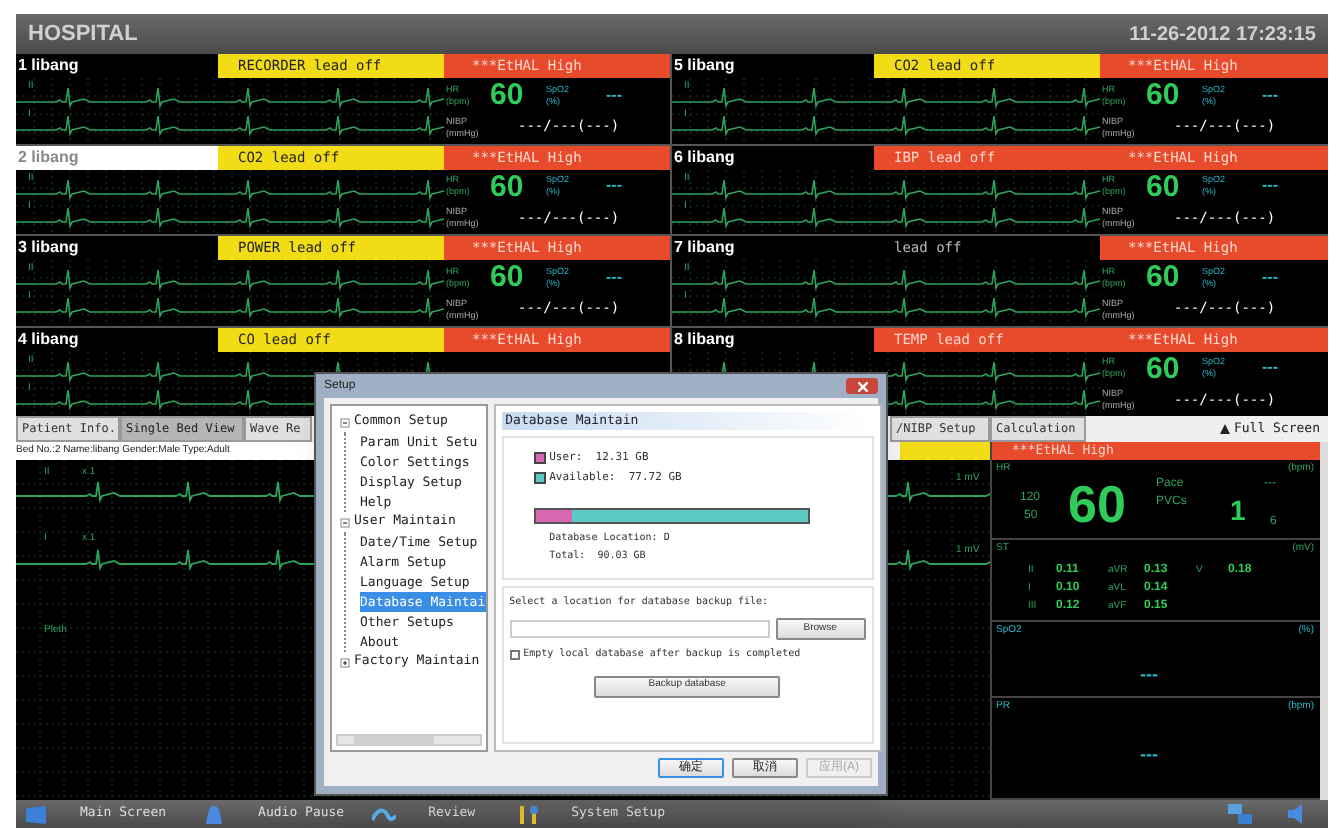  I want to click on alert-banner, so click(945, 451).